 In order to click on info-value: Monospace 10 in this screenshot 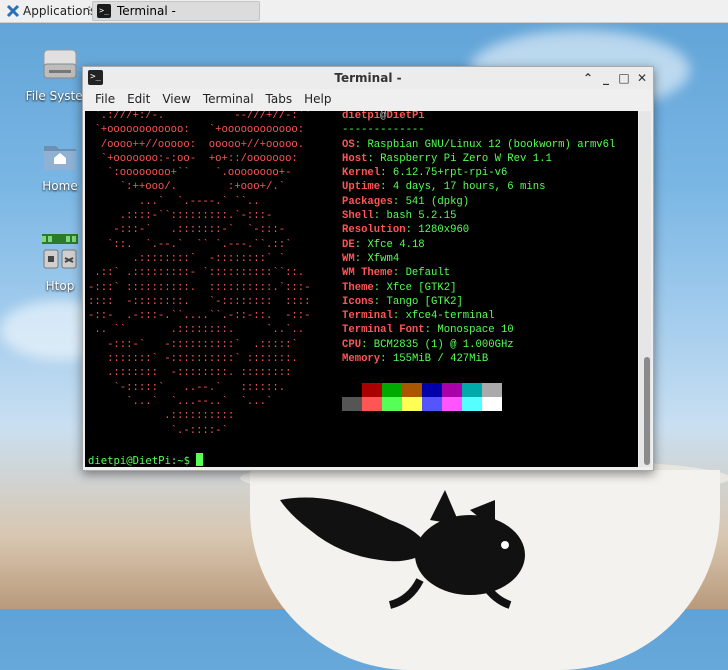, I will do `click(475, 330)`.